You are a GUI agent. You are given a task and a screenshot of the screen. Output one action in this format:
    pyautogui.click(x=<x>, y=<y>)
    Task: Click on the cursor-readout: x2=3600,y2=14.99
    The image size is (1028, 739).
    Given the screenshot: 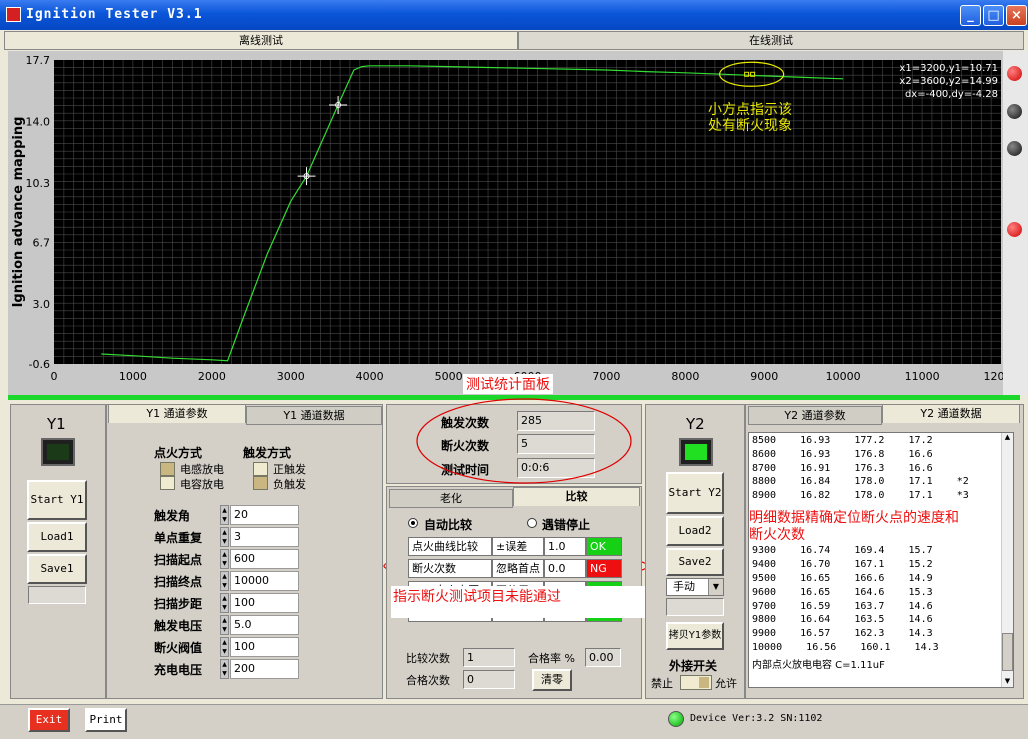 What is the action you would take?
    pyautogui.click(x=948, y=81)
    